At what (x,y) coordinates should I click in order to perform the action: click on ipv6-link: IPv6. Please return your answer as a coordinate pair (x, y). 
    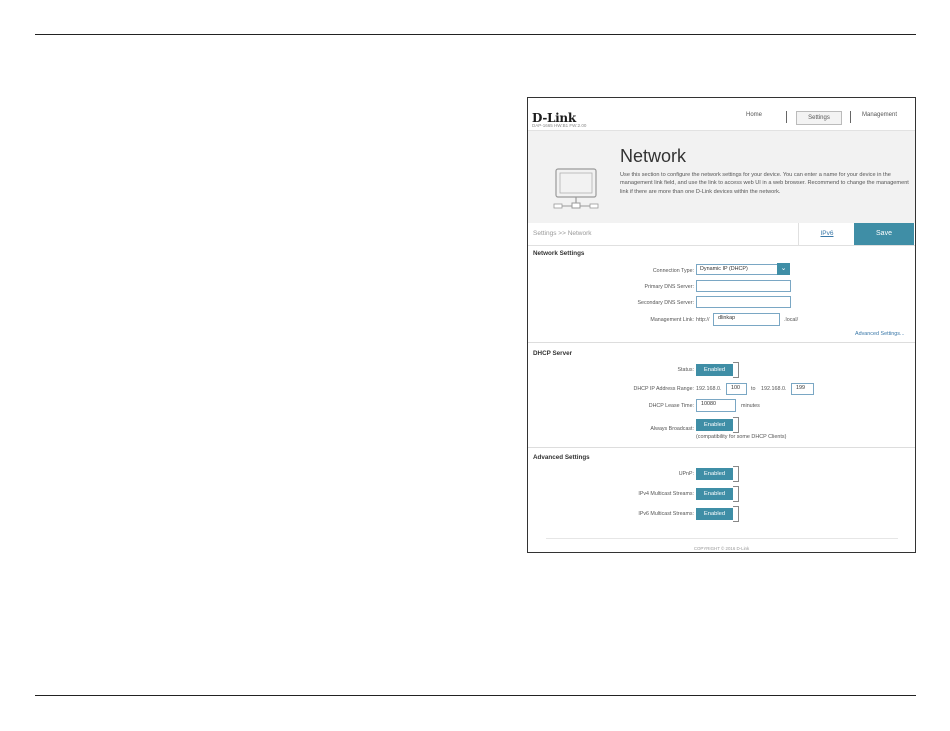
    Looking at the image, I should click on (827, 234).